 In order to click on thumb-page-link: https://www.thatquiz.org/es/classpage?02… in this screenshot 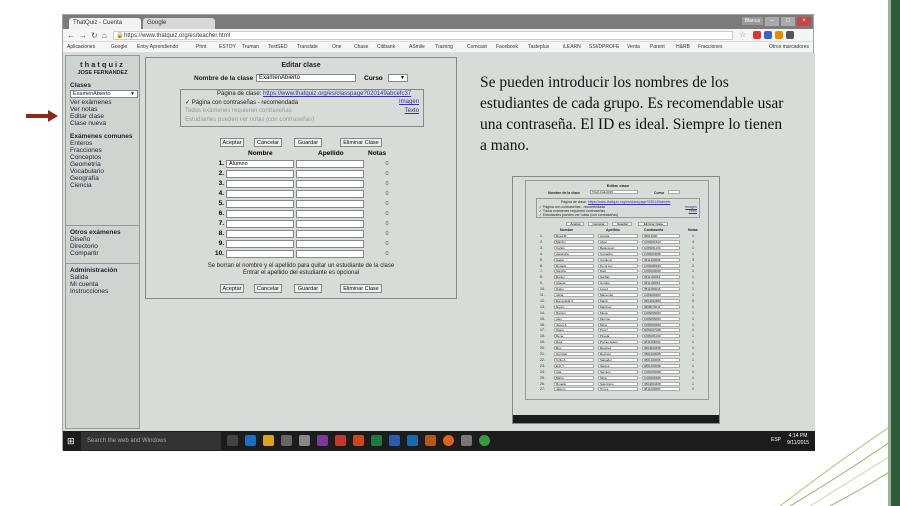, I will do `click(629, 202)`.